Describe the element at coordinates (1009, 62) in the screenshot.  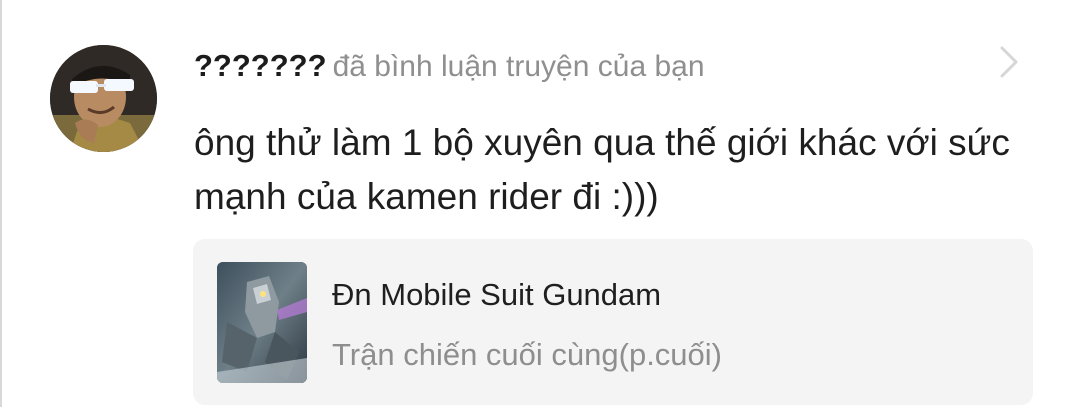
I see `chevron-right-icon` at that location.